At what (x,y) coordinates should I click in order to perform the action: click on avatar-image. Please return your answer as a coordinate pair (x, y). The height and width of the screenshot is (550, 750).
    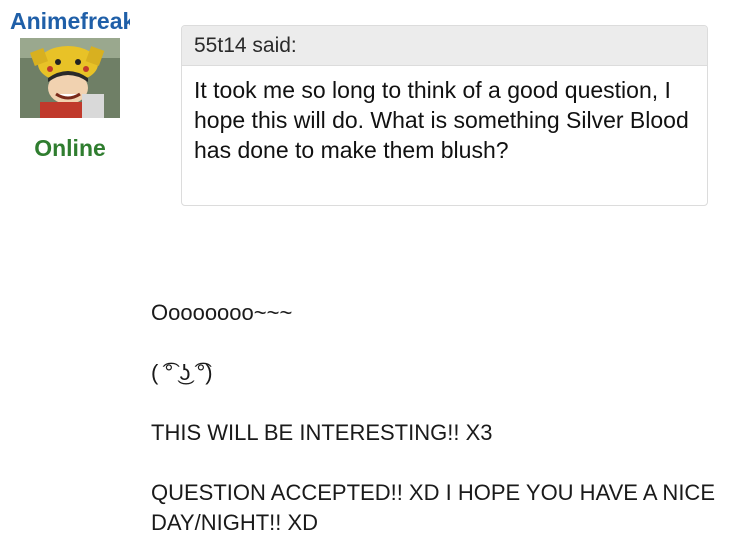
    Looking at the image, I should click on (70, 78).